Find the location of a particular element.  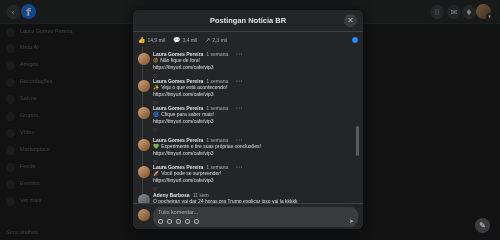

like-comment-icon: ♡ is located at coordinates (155, 131).